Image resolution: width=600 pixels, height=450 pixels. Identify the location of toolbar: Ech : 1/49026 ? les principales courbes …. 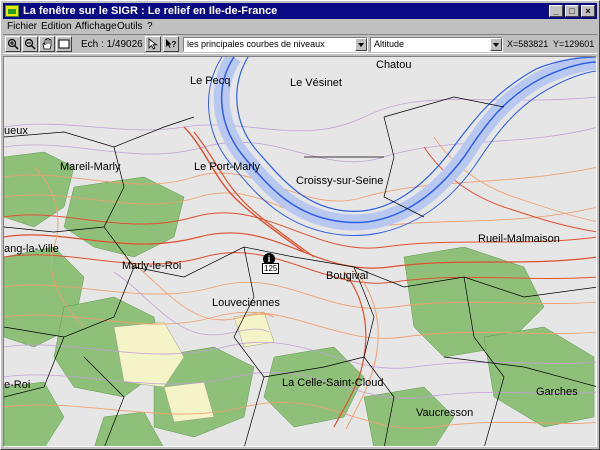
(300, 44).